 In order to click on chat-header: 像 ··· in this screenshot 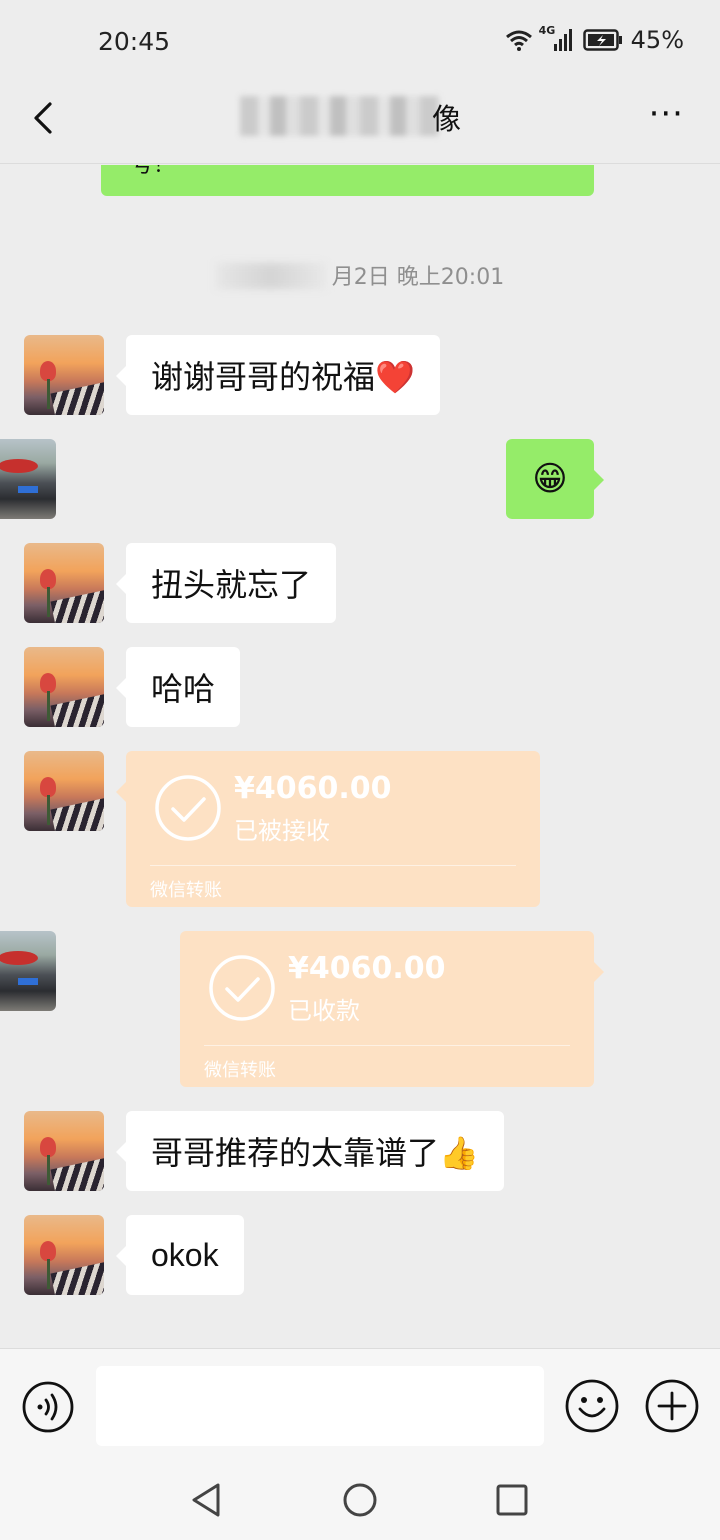, I will do `click(360, 124)`.